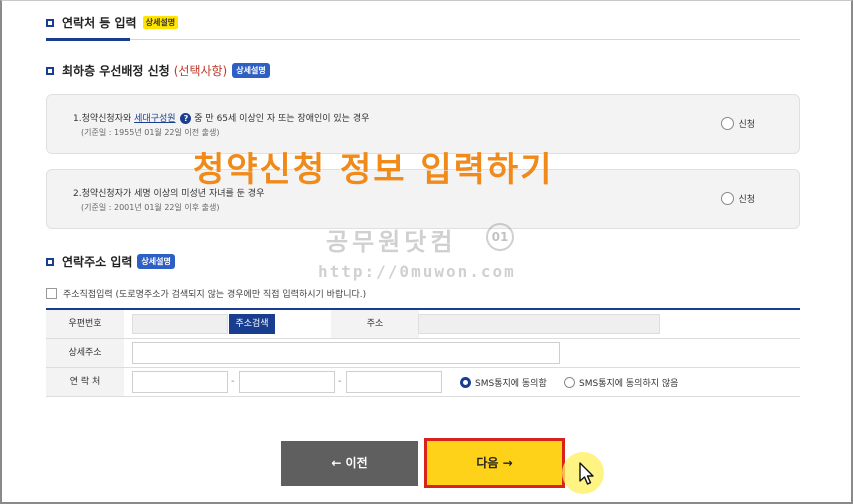 Image resolution: width=853 pixels, height=504 pixels. What do you see at coordinates (539, 324) in the screenshot?
I see `address-field` at bounding box center [539, 324].